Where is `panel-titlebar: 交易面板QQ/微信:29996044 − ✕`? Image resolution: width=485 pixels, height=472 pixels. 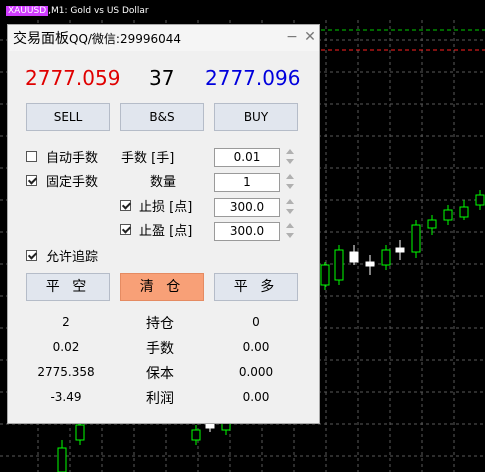
panel-titlebar: 交易面板QQ/微信:29996044 − ✕ is located at coordinates (163, 38).